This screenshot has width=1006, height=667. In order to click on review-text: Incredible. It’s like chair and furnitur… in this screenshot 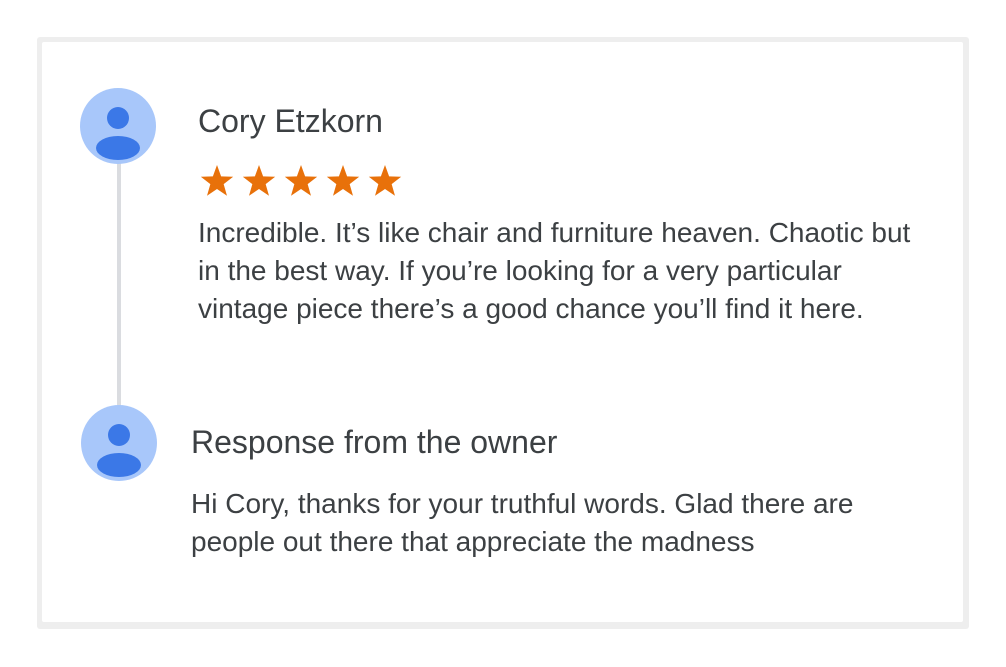, I will do `click(554, 270)`.